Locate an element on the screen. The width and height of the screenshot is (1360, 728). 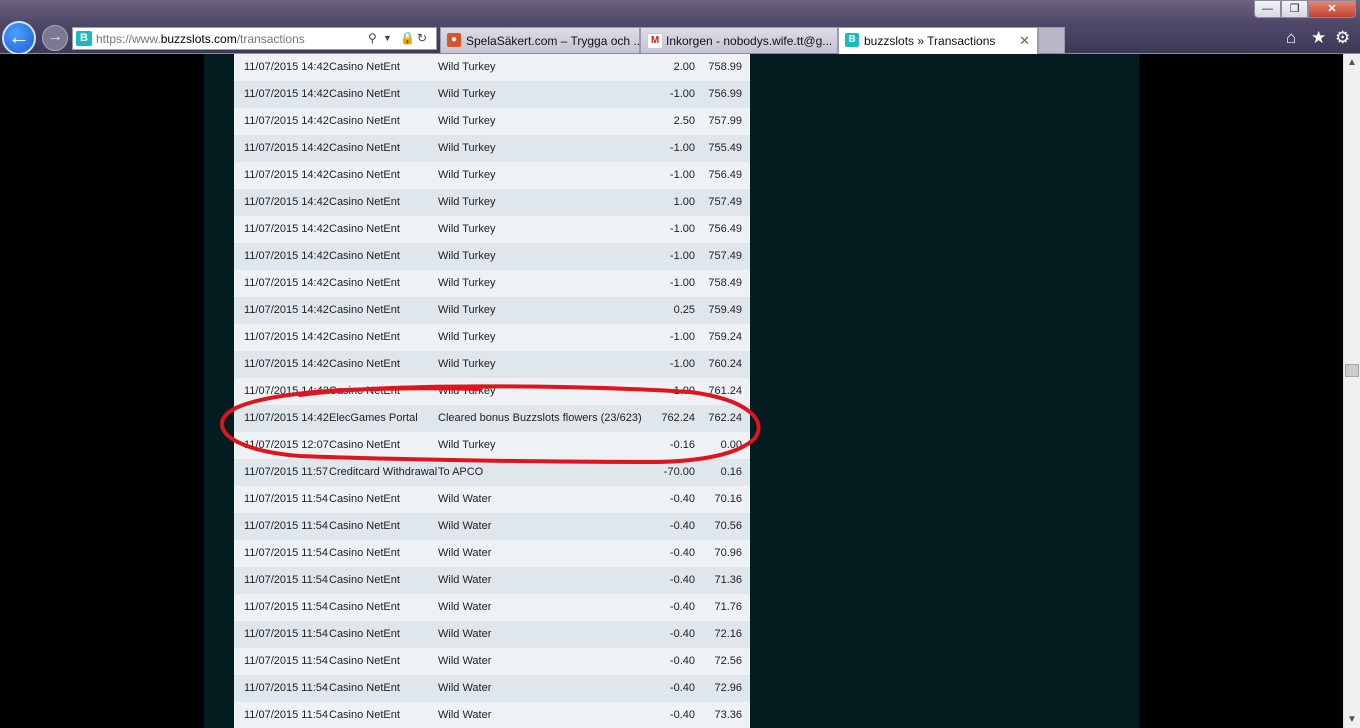
tab-buzzslots-transactions: B buzzslots » Transactions ✕ is located at coordinates (938, 40).